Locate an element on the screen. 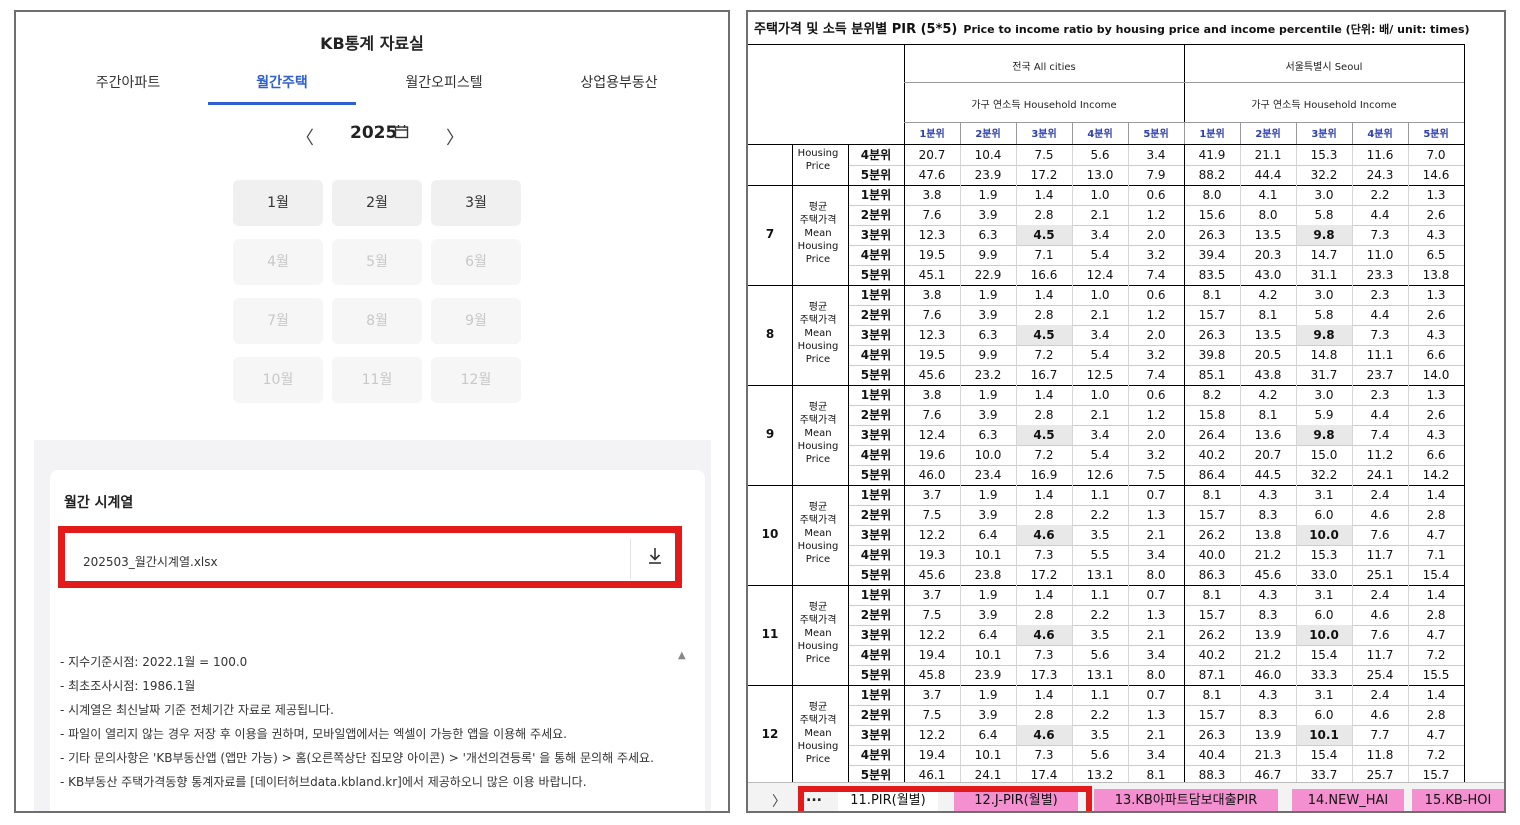  month-button-3: 3월 is located at coordinates (476, 203).